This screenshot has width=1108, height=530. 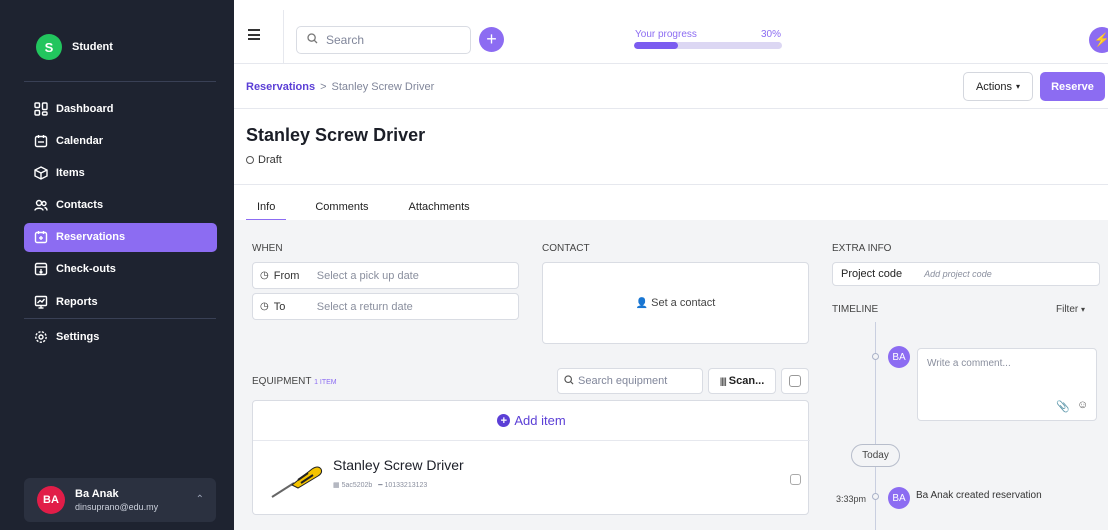 I want to click on add-item-button: + Add item, so click(x=531, y=421).